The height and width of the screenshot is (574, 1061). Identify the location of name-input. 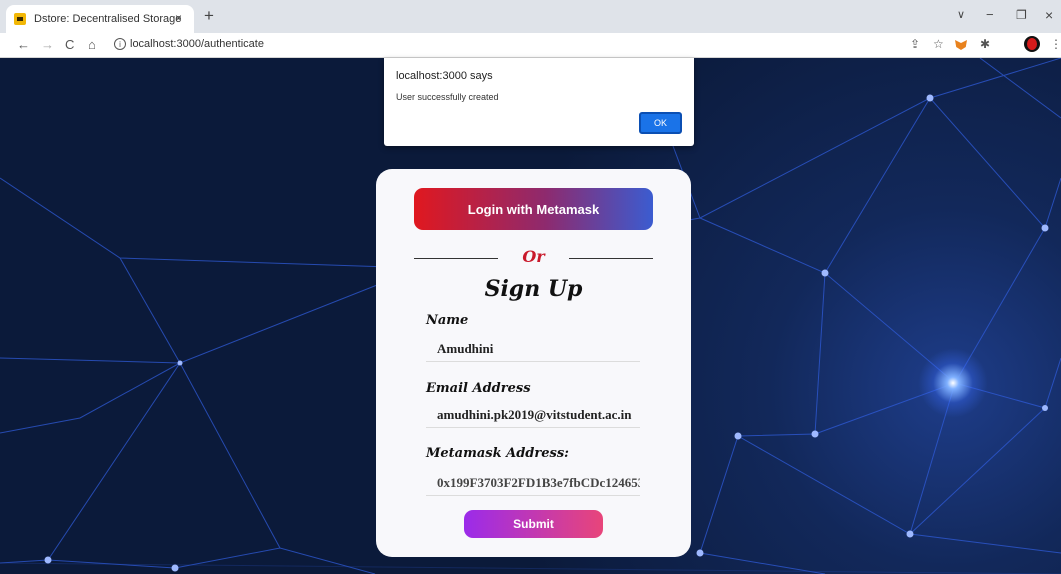
(533, 349).